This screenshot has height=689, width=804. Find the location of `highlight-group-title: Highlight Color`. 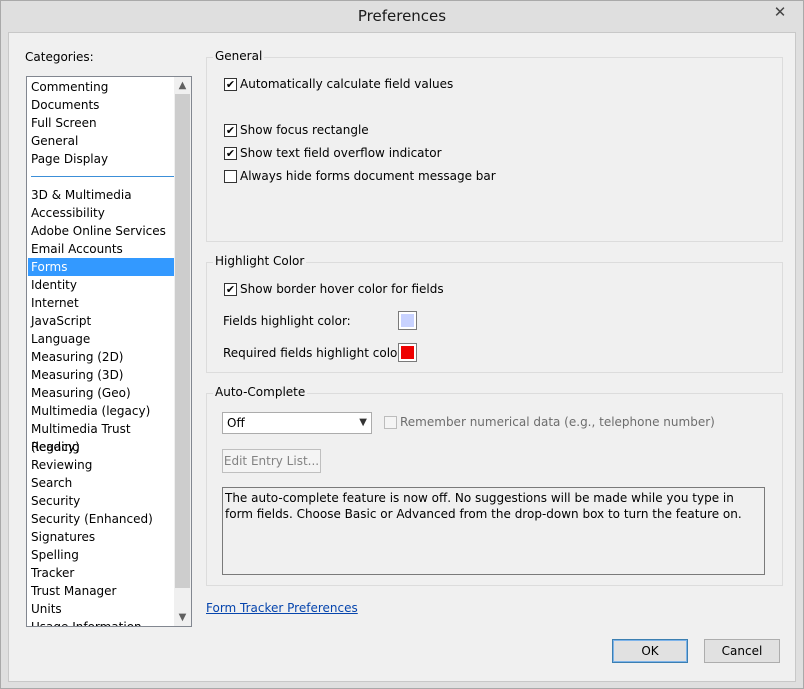

highlight-group-title: Highlight Color is located at coordinates (260, 261).